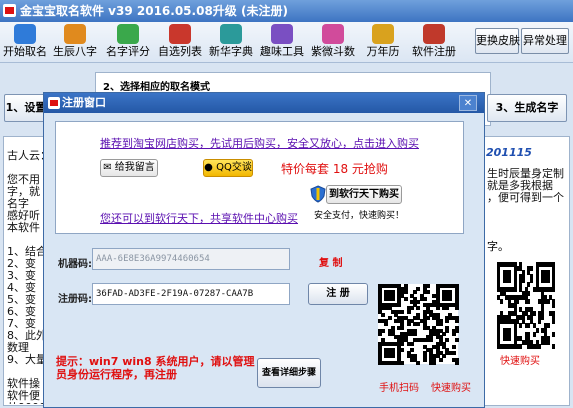 The height and width of the screenshot is (408, 573). Describe the element at coordinates (75, 264) in the screenshot. I see `machine-code-label: 机器码:` at that location.